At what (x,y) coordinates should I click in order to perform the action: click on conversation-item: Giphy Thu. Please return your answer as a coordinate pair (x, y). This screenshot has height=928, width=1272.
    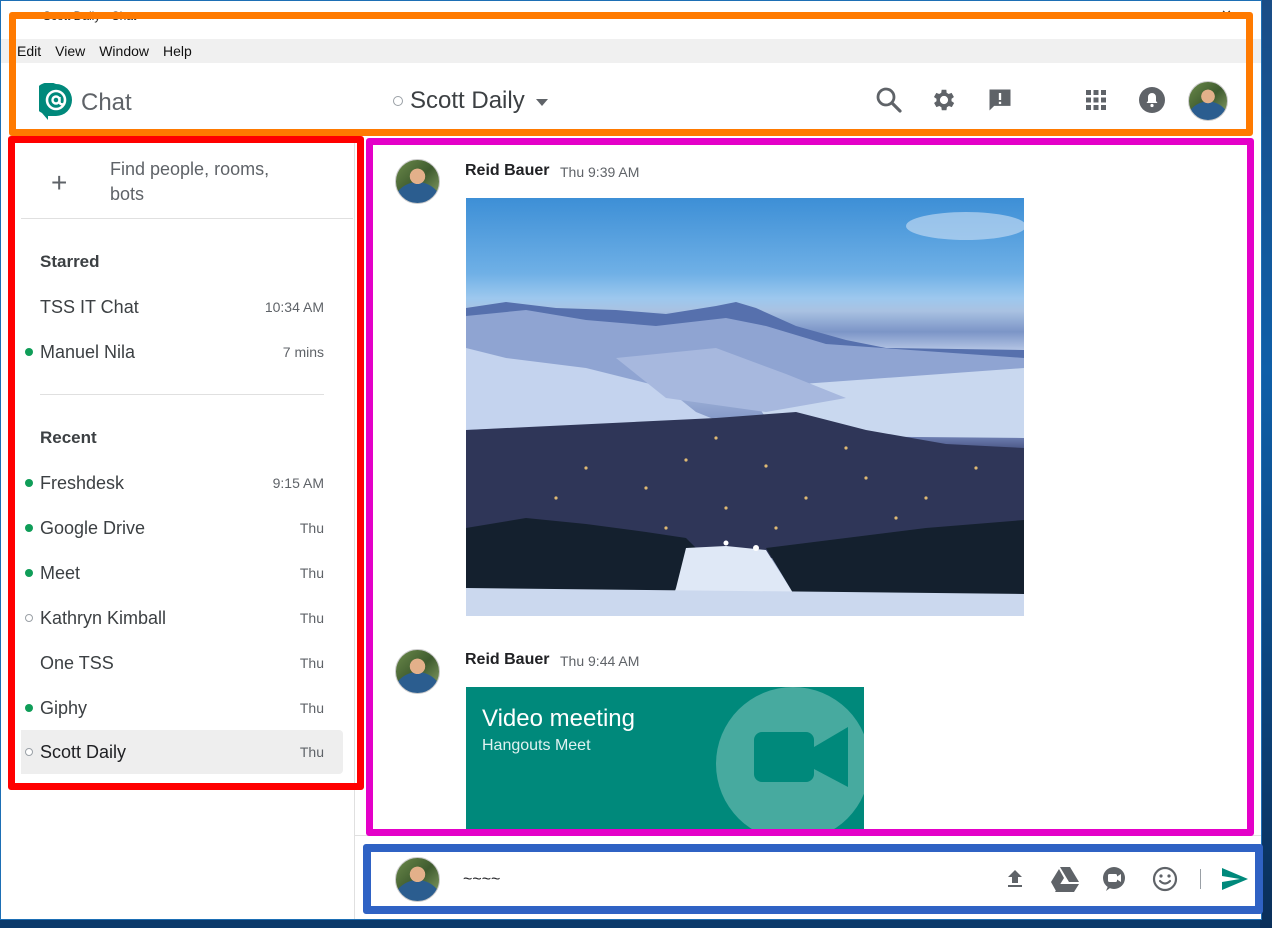
    Looking at the image, I should click on (182, 708).